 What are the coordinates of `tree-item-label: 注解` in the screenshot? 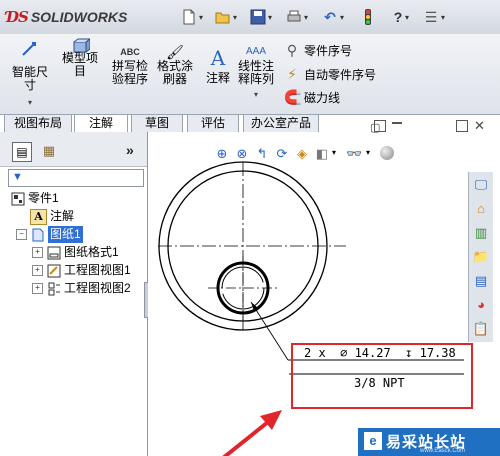 It's located at (62, 216).